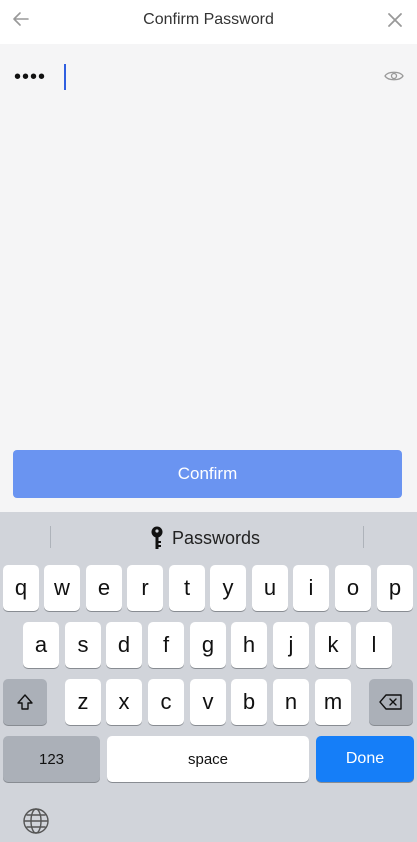 The image size is (417, 842). I want to click on key-q: q, so click(21, 588).